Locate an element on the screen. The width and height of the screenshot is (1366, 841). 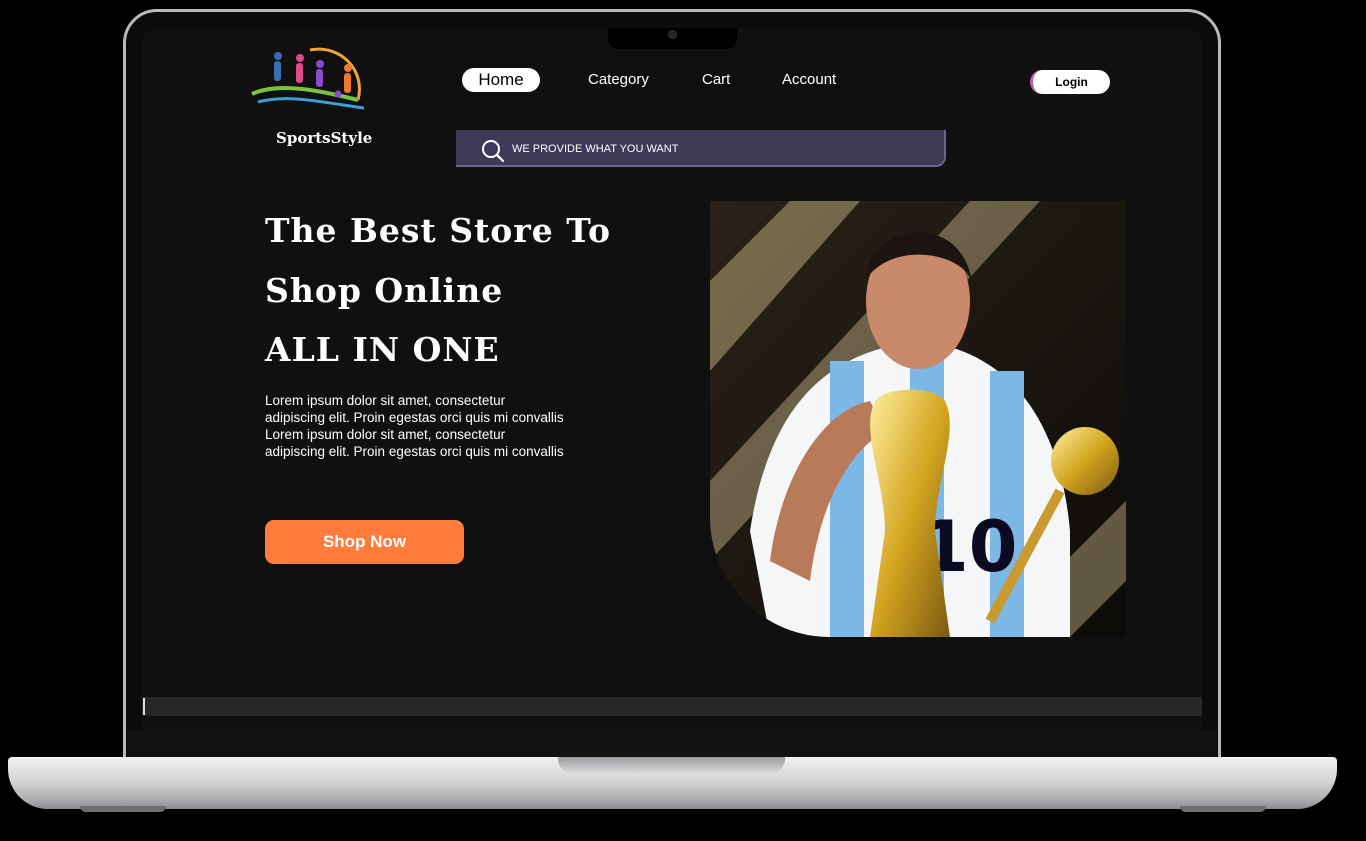
nav-home: Home is located at coordinates (501, 80).